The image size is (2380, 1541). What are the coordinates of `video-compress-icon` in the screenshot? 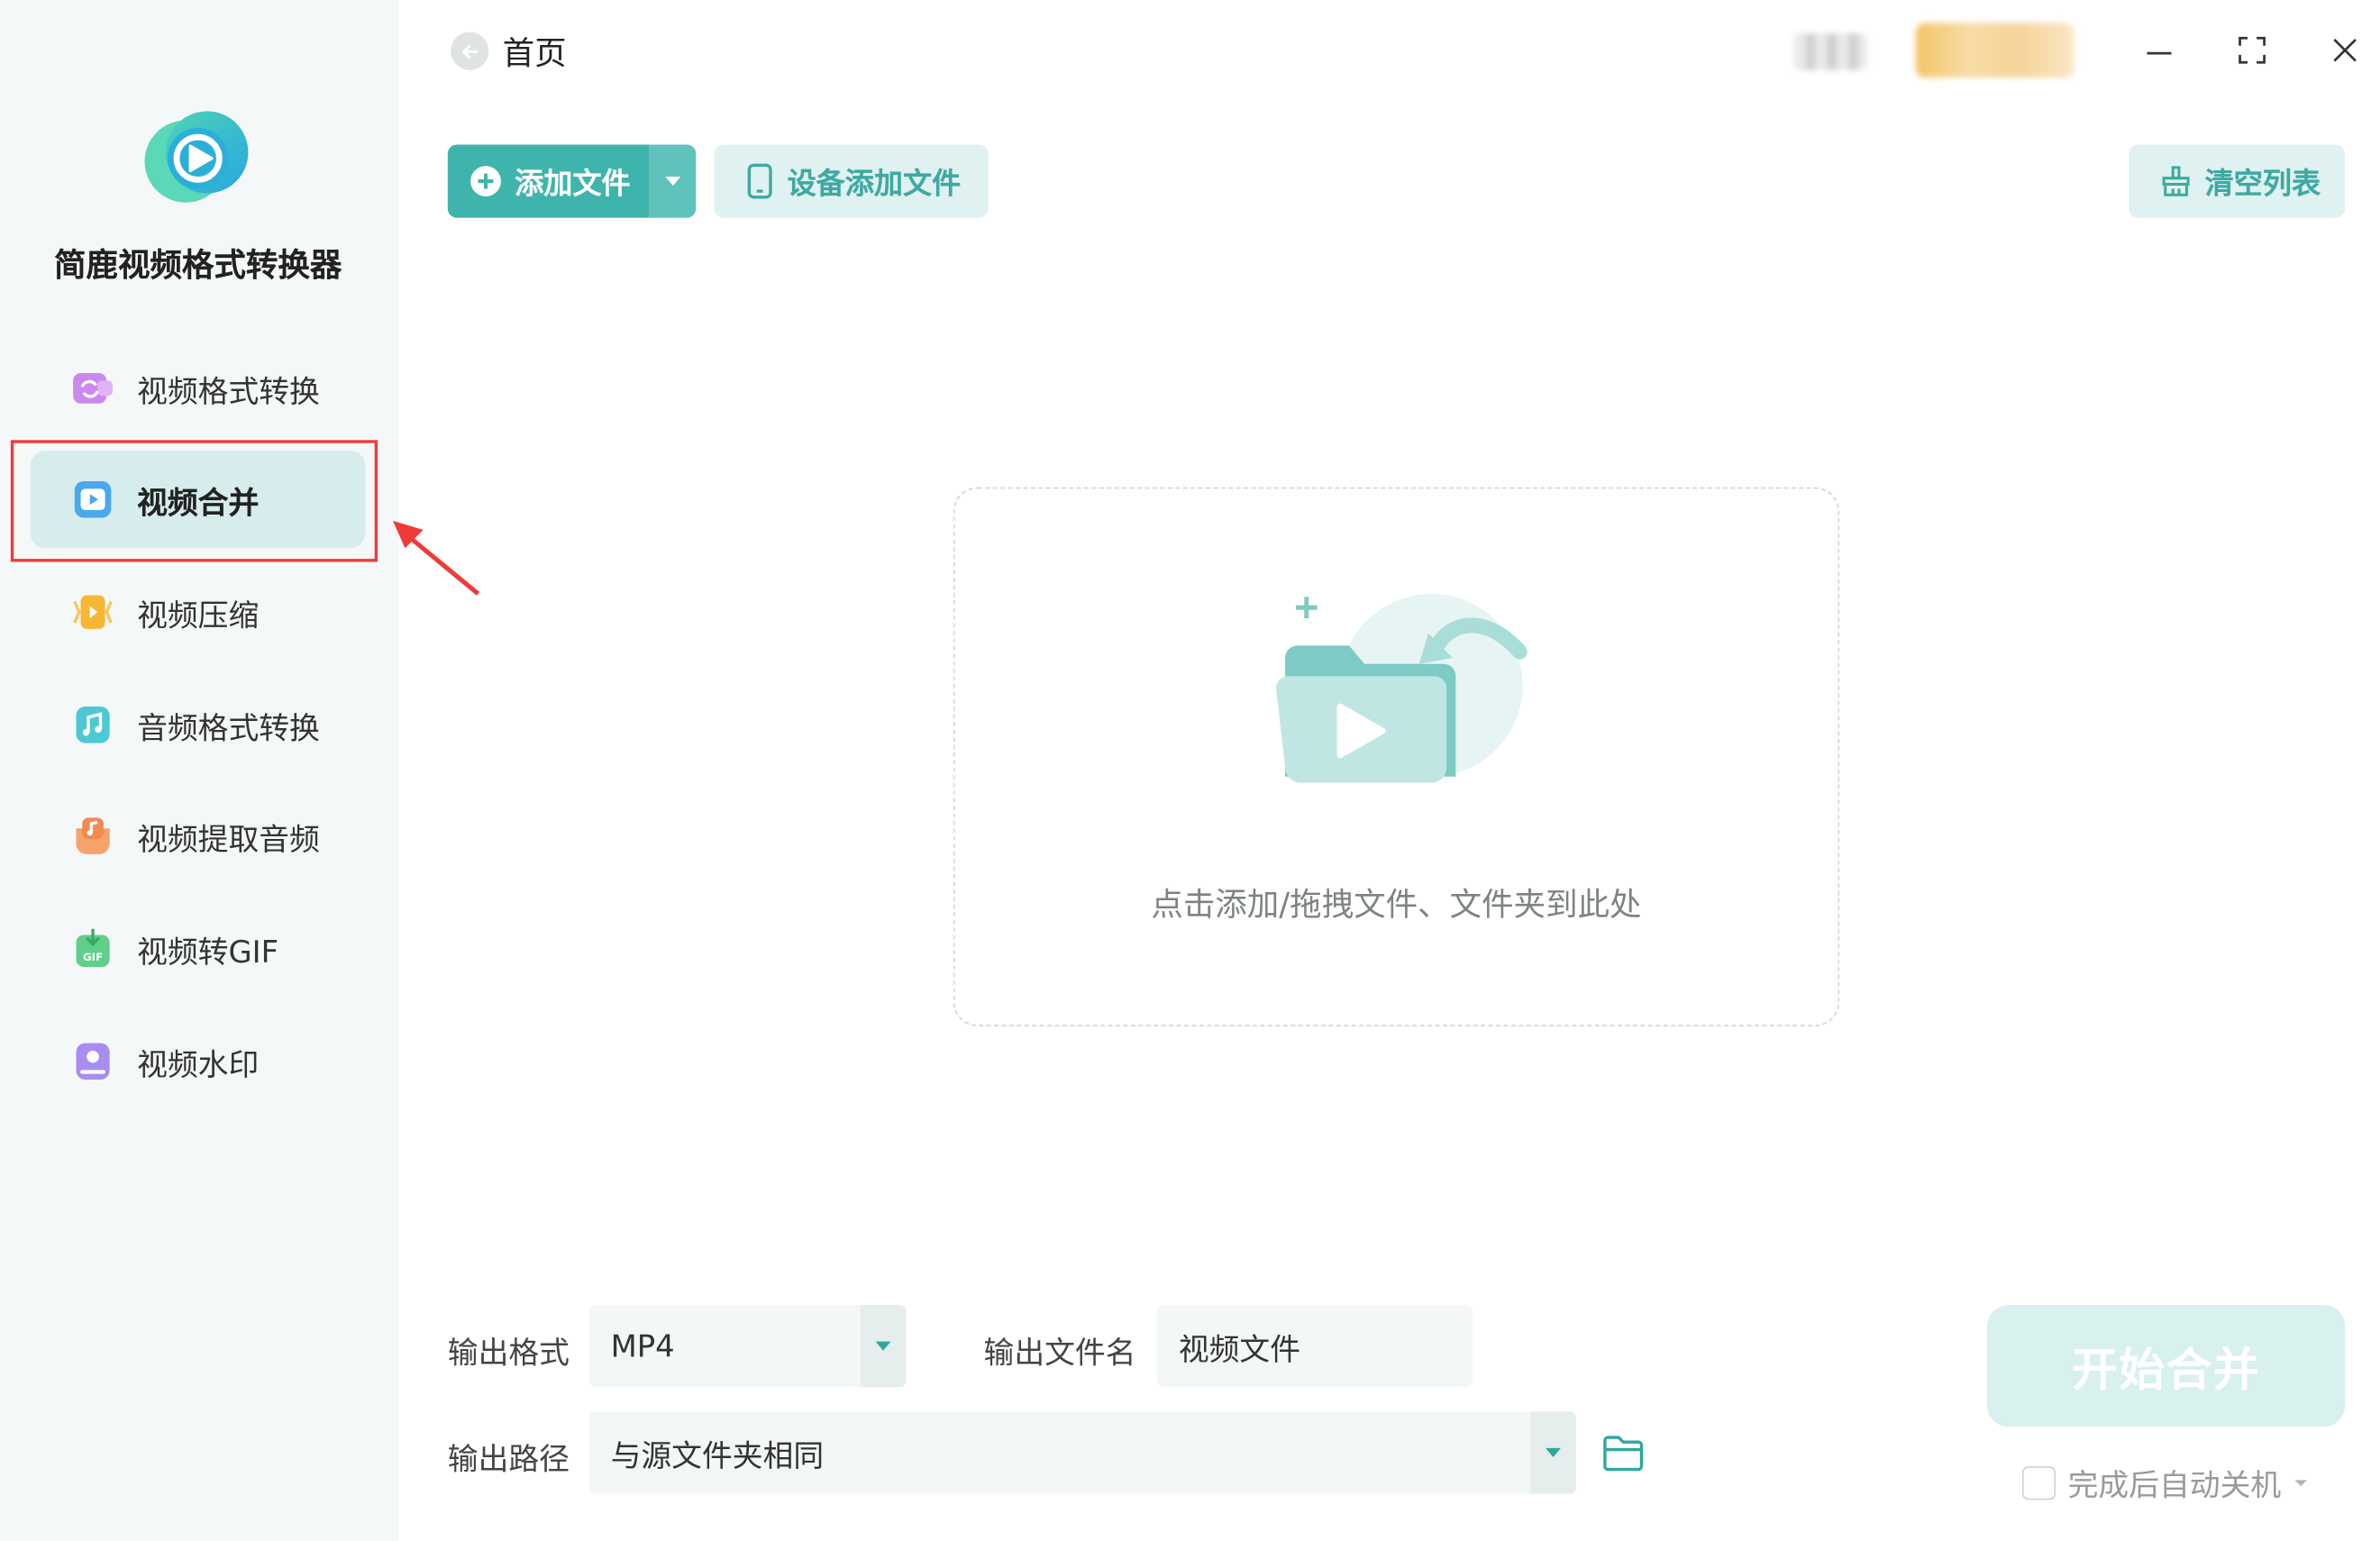 It's located at (93, 612).